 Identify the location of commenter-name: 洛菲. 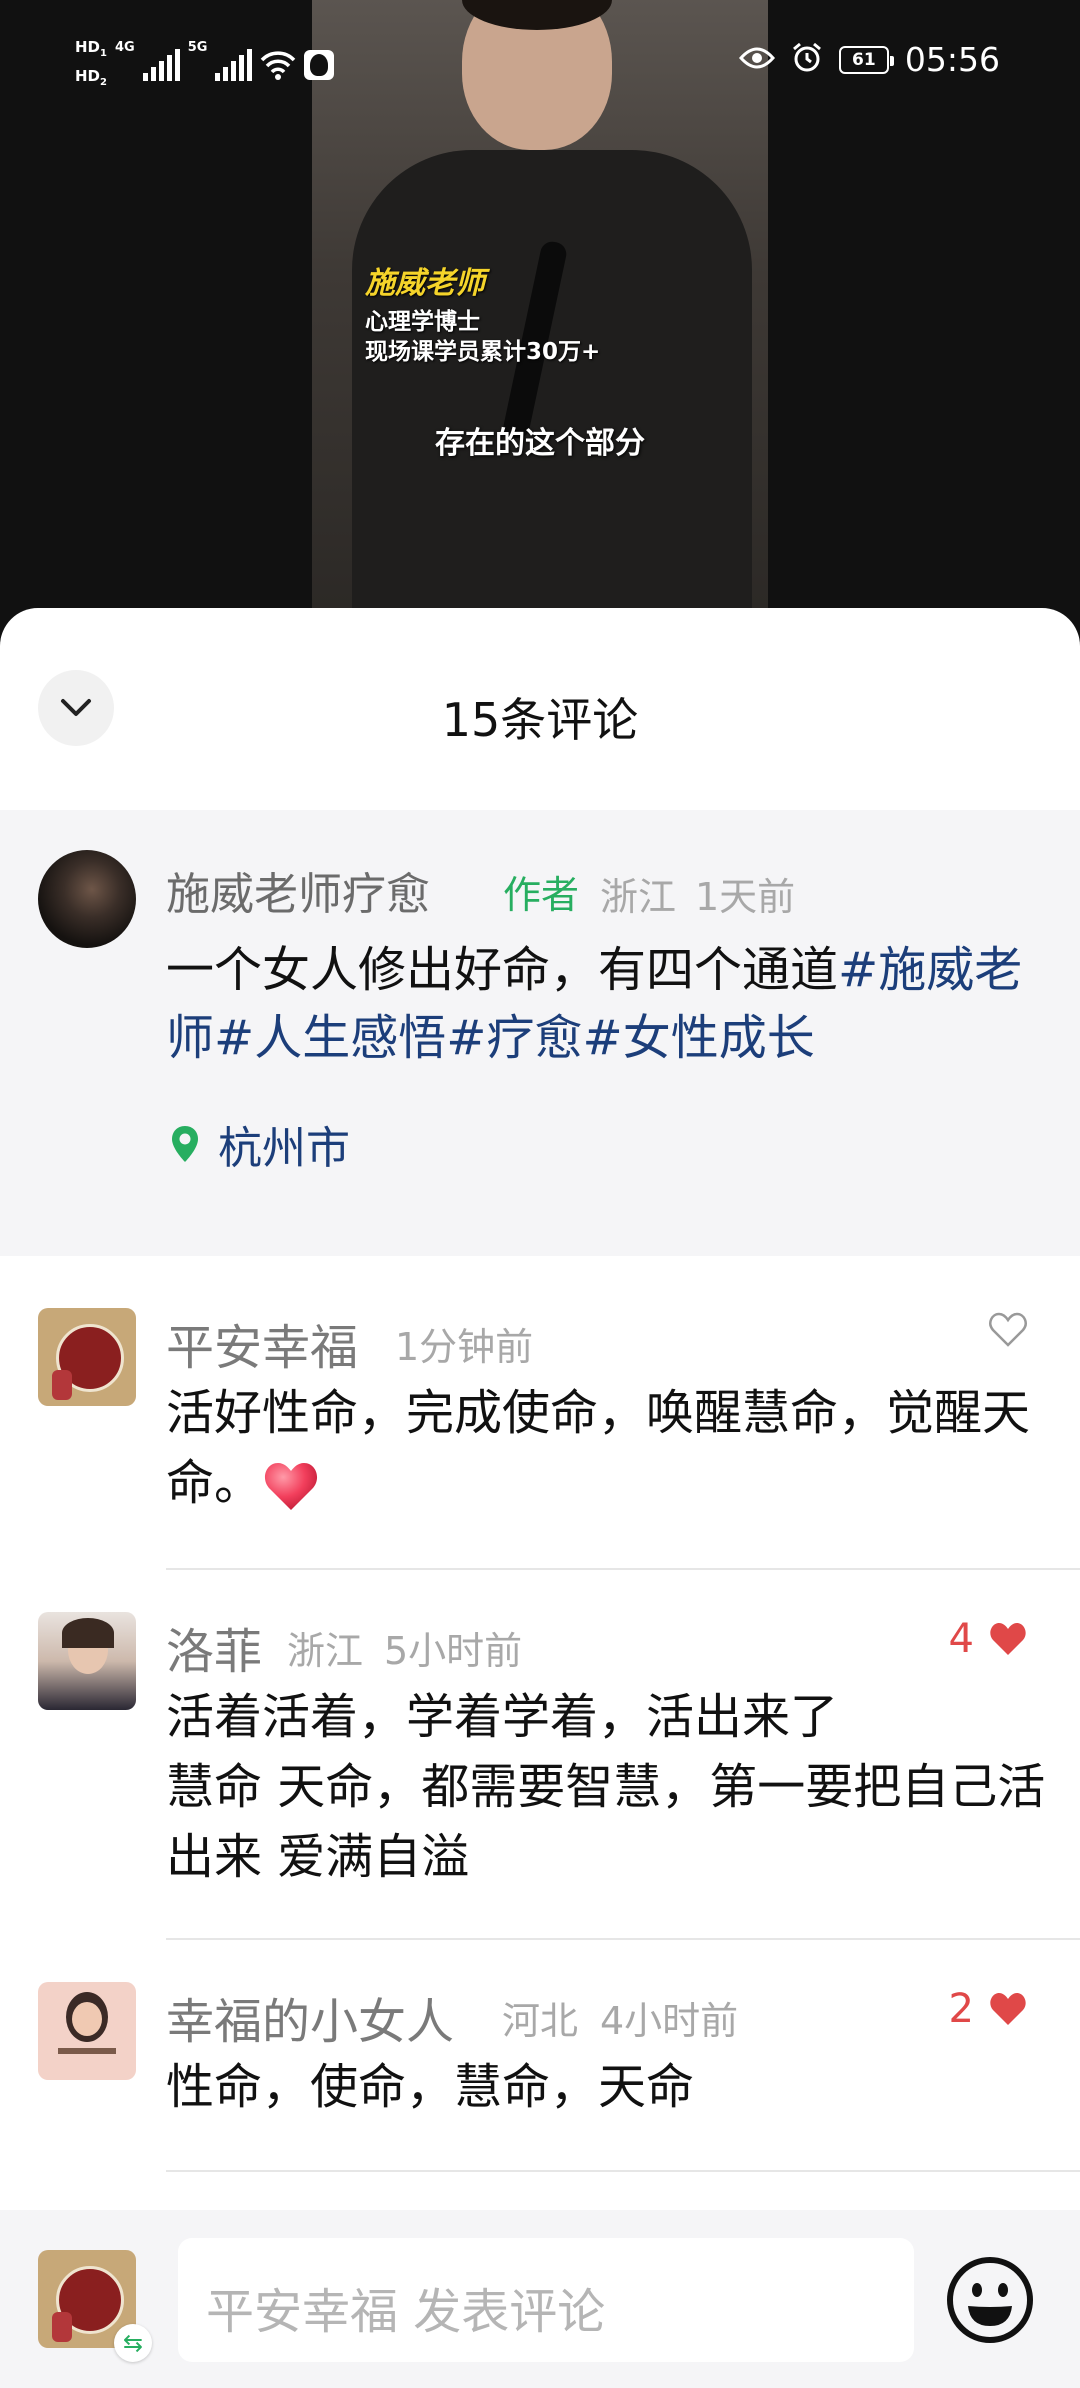
(214, 1647).